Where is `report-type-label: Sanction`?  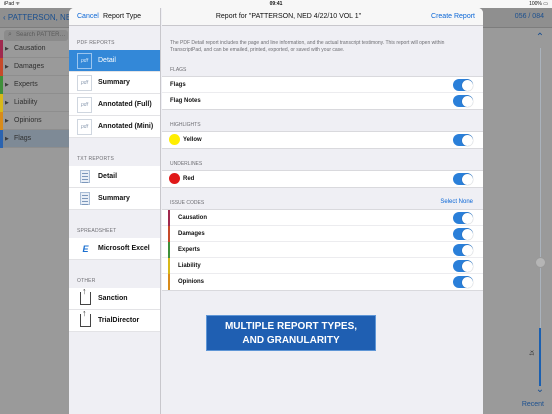 report-type-label: Sanction is located at coordinates (113, 298).